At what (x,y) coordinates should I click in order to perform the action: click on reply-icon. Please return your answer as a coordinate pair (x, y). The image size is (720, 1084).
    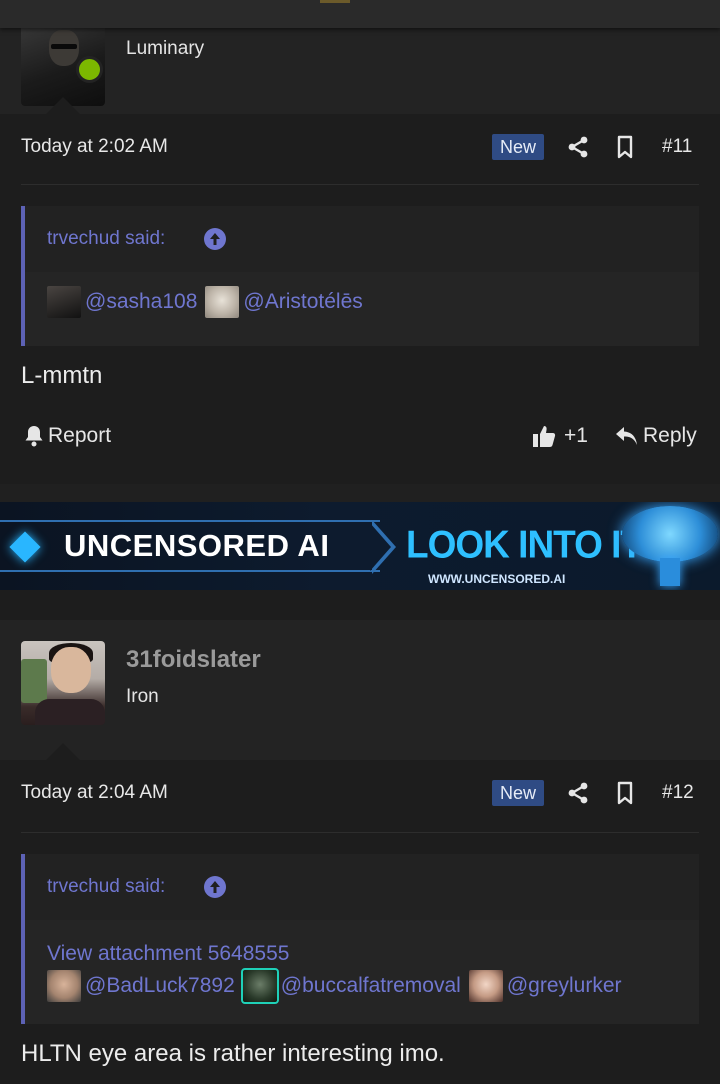
    Looking at the image, I should click on (626, 436).